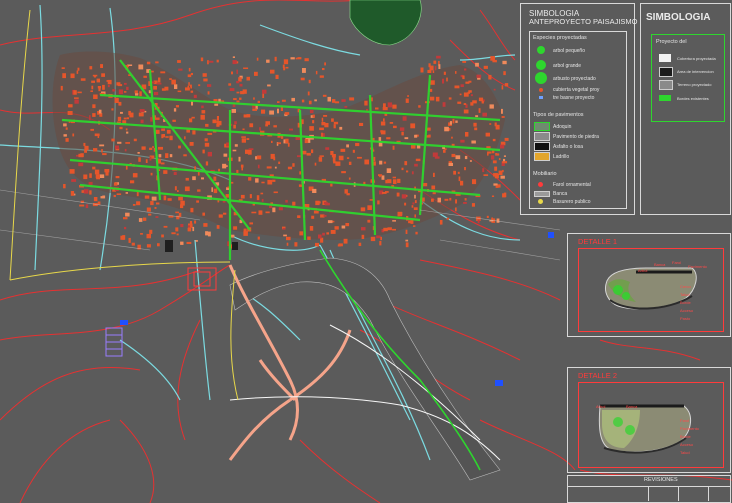 The height and width of the screenshot is (503, 732). Describe the element at coordinates (666, 72) in the screenshot. I see `proj-area-swatch` at that location.